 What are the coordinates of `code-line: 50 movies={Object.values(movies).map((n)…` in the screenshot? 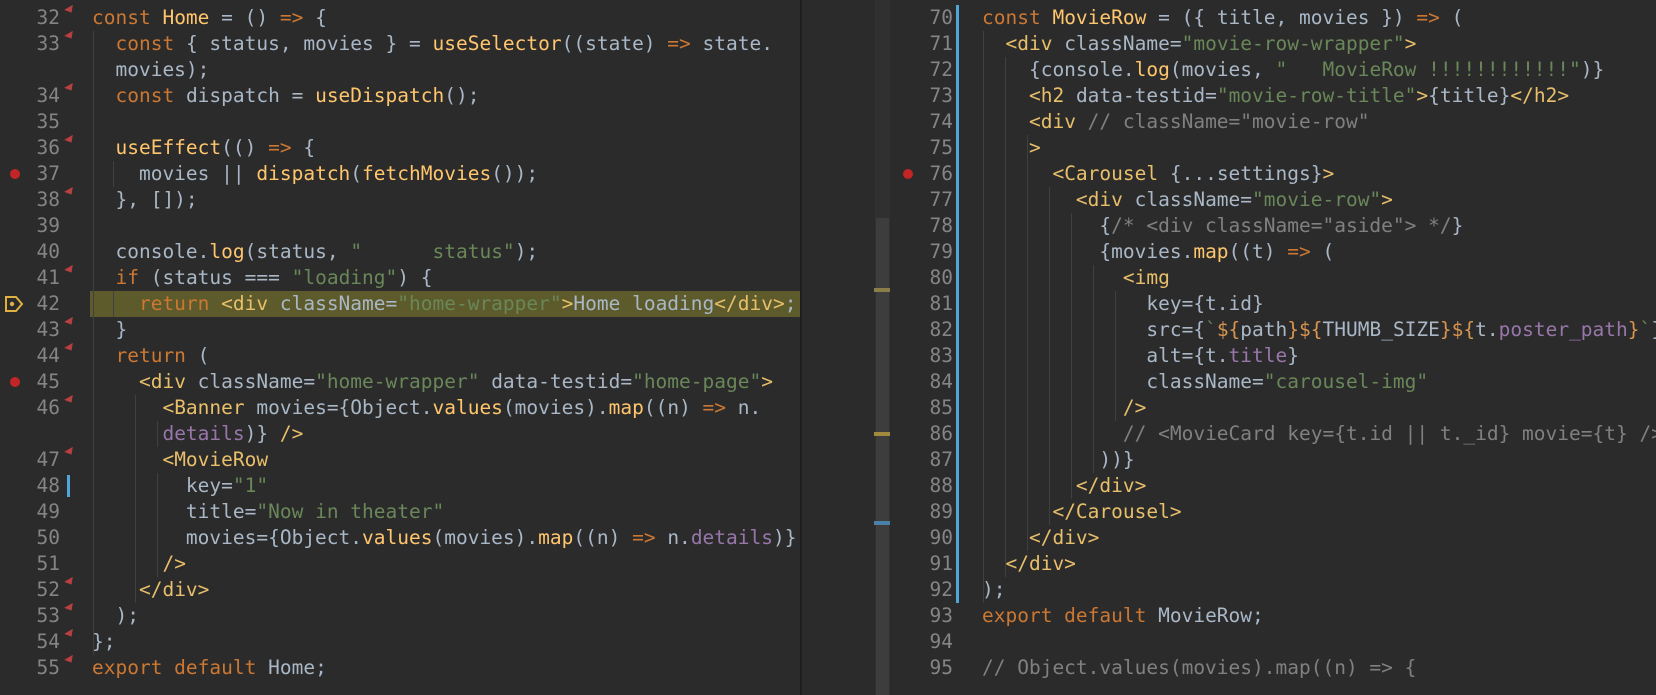 It's located at (400, 538).